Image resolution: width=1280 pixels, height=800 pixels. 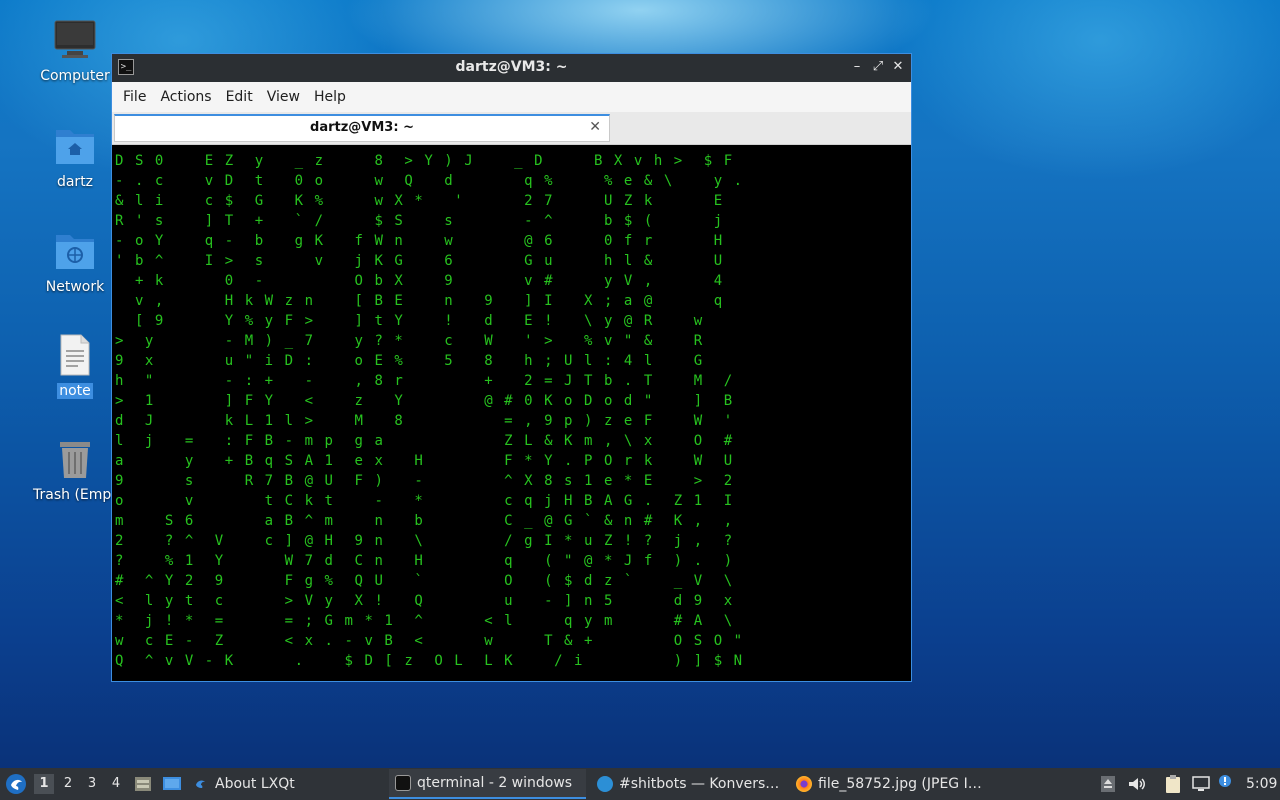 I want to click on terminal-line: - . c v D t 0 o w Q d q % % e & \ y ., so click(x=429, y=181).